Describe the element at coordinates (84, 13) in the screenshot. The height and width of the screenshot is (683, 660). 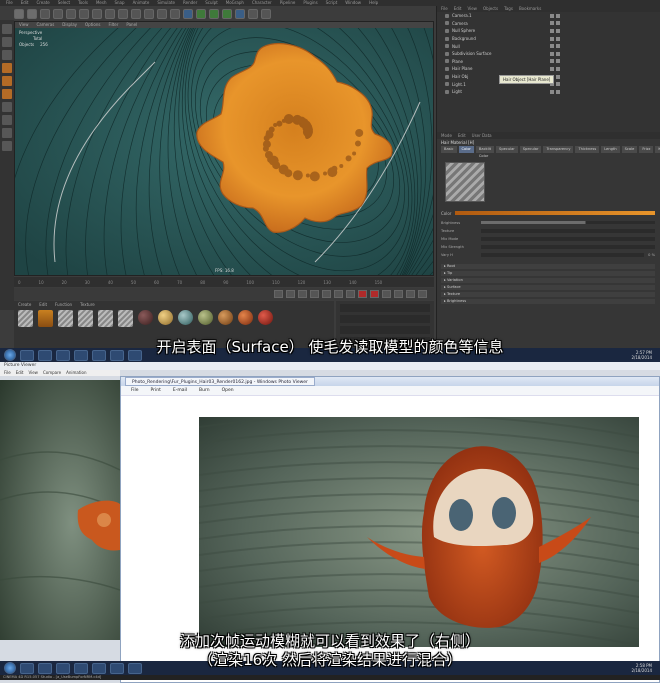
I see `rotate-icon` at that location.